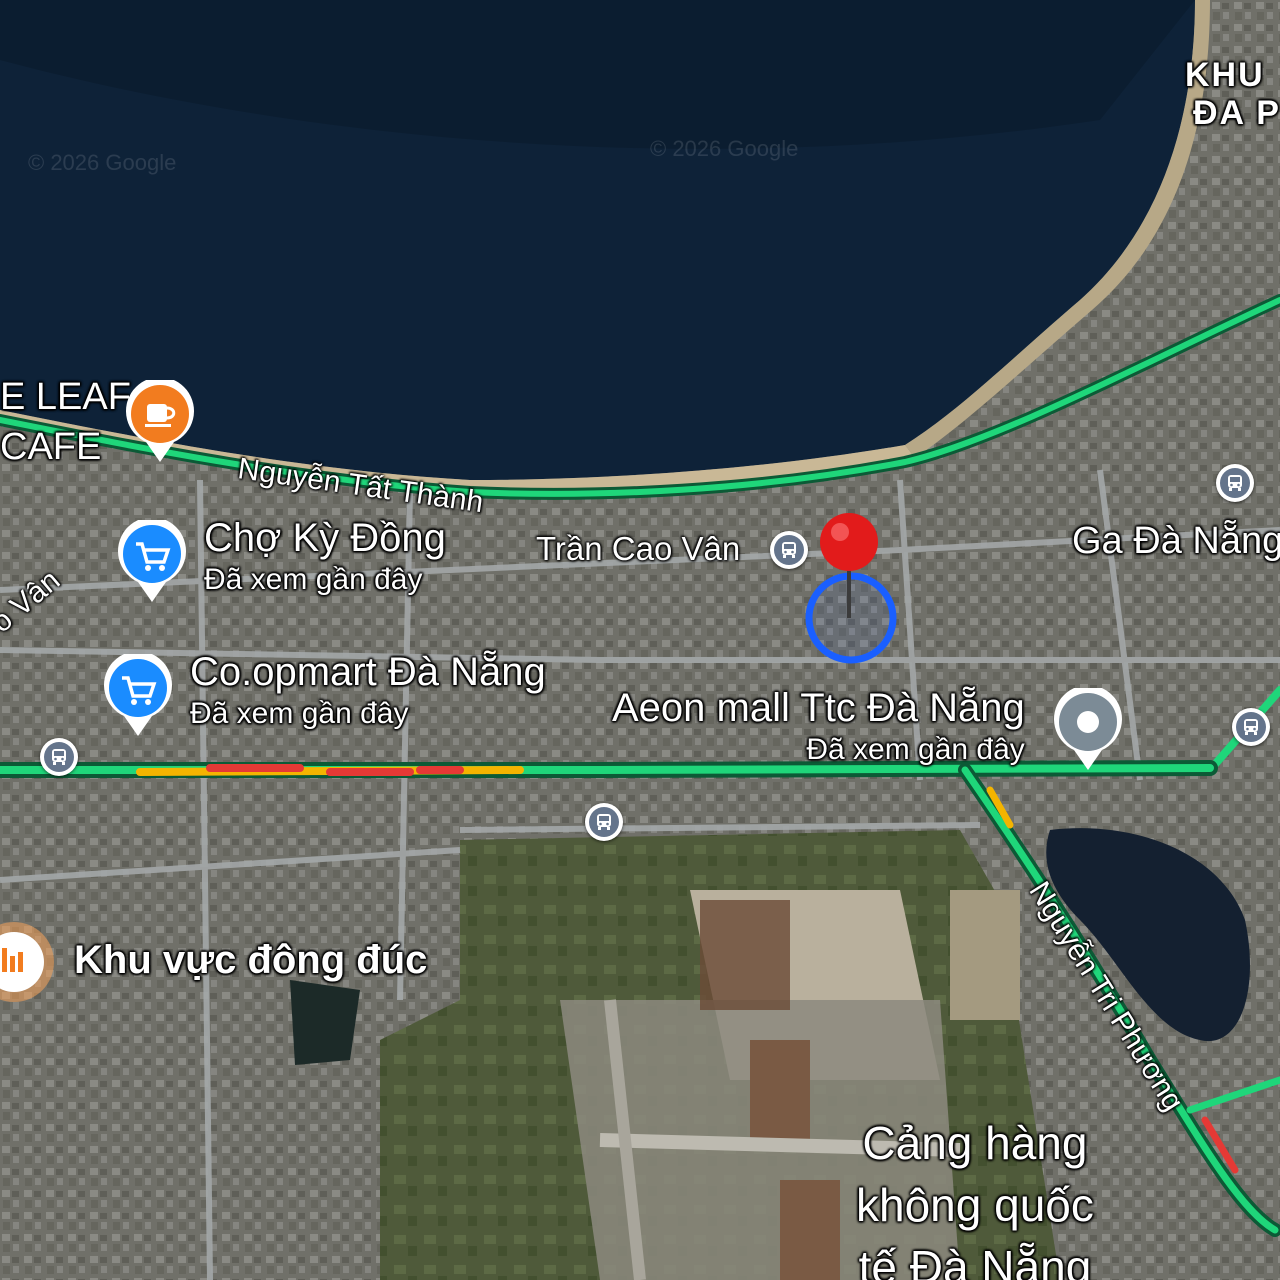 The width and height of the screenshot is (1280, 1280). I want to click on place-label-khu-dong-duc: Khu vực đông đúc, so click(250, 960).